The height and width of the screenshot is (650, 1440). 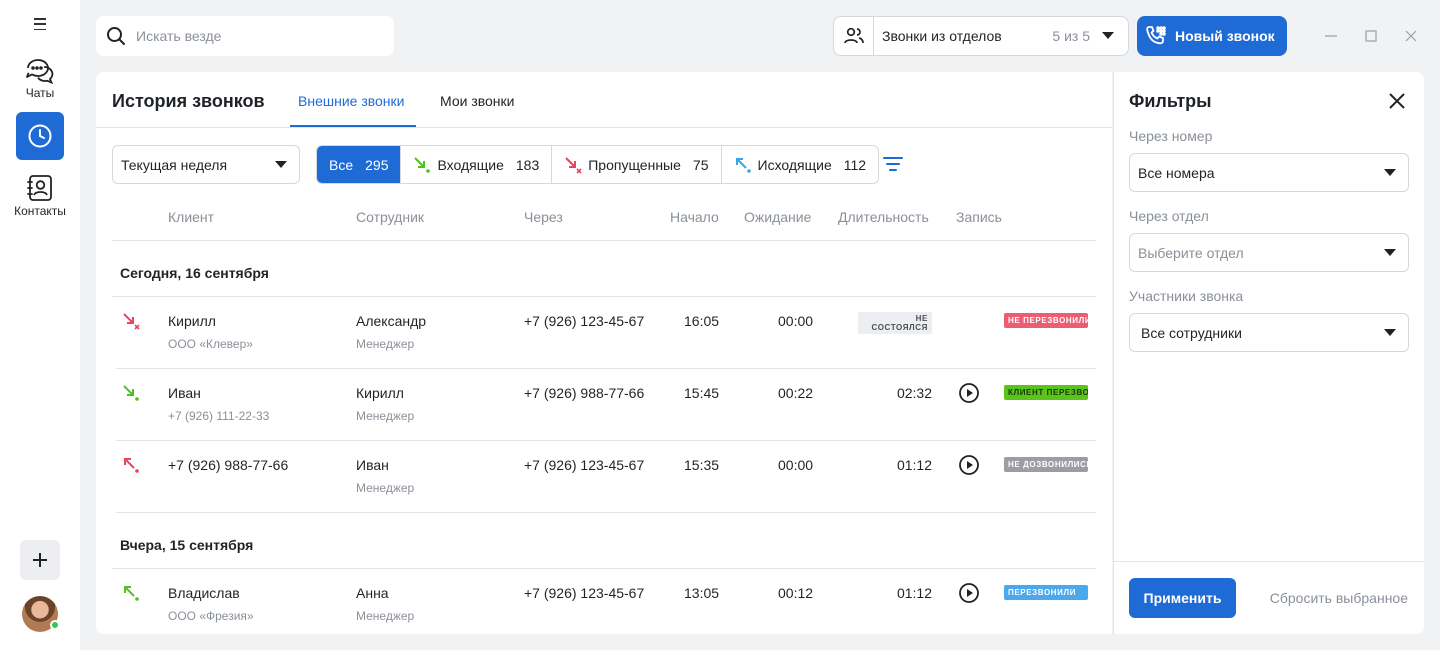 I want to click on duration: 02:32, so click(x=914, y=393).